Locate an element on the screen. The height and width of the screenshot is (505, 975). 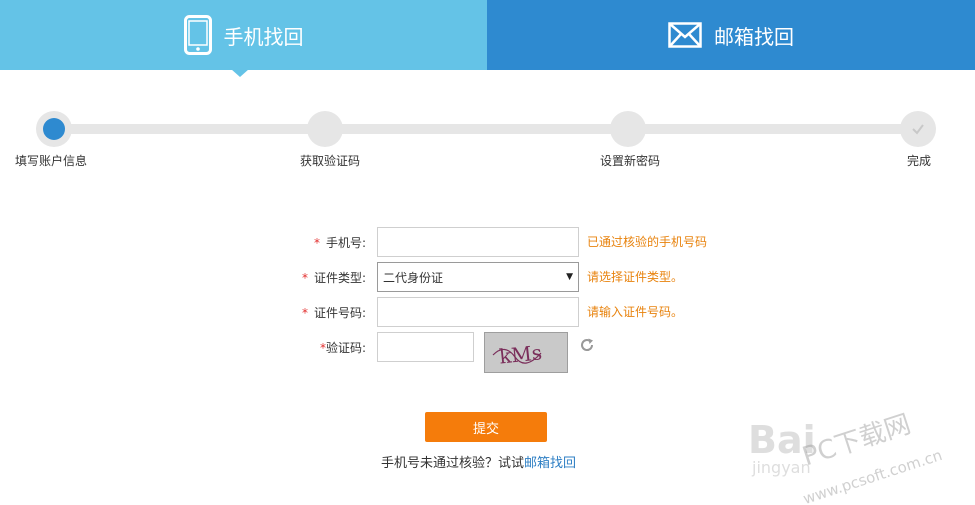
footer-note: 手机号未通过核验？试试邮箱找回 is located at coordinates (478, 461).